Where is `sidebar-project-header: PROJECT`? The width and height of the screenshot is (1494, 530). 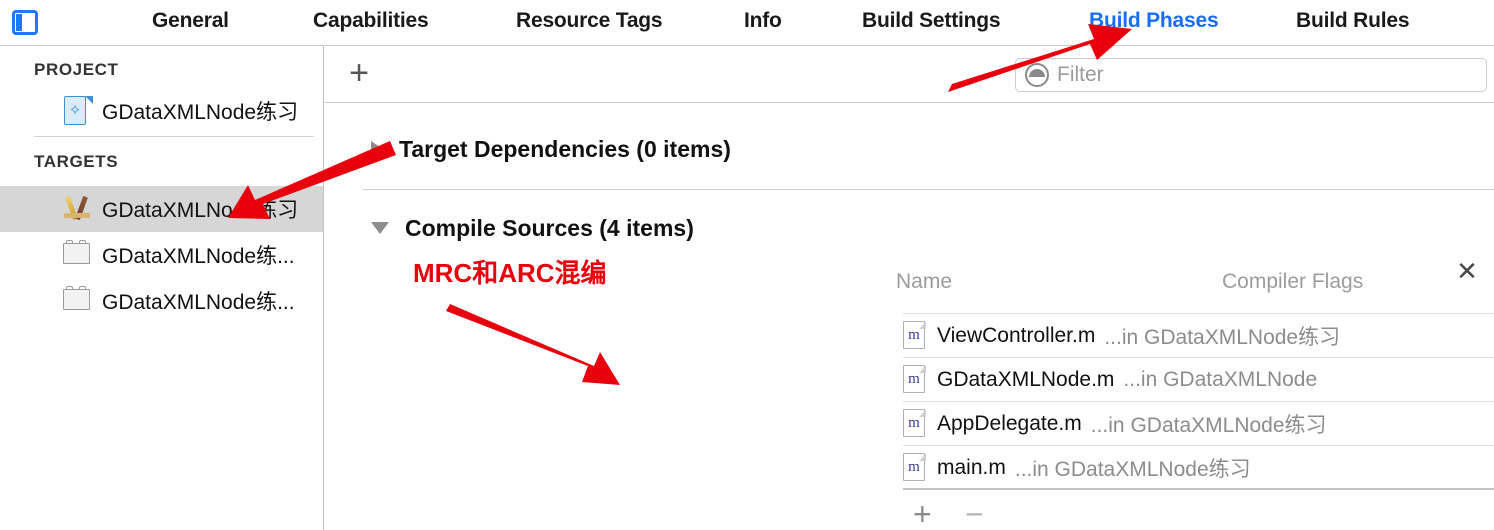 sidebar-project-header: PROJECT is located at coordinates (76, 69).